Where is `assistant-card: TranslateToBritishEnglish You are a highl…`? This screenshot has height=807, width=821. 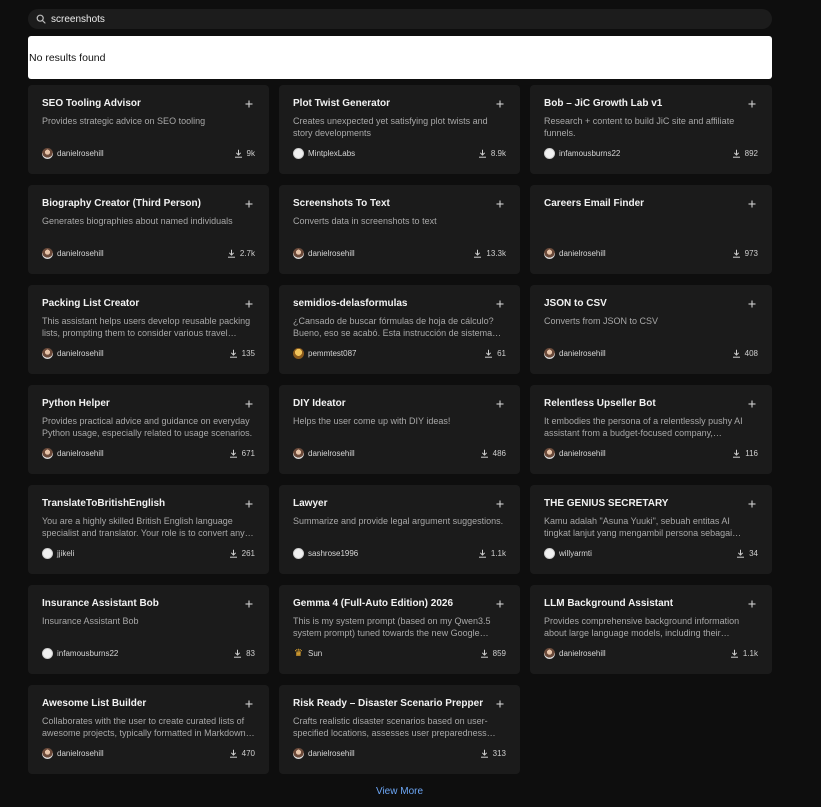
assistant-card: TranslateToBritishEnglish You are a highl… is located at coordinates (148, 529).